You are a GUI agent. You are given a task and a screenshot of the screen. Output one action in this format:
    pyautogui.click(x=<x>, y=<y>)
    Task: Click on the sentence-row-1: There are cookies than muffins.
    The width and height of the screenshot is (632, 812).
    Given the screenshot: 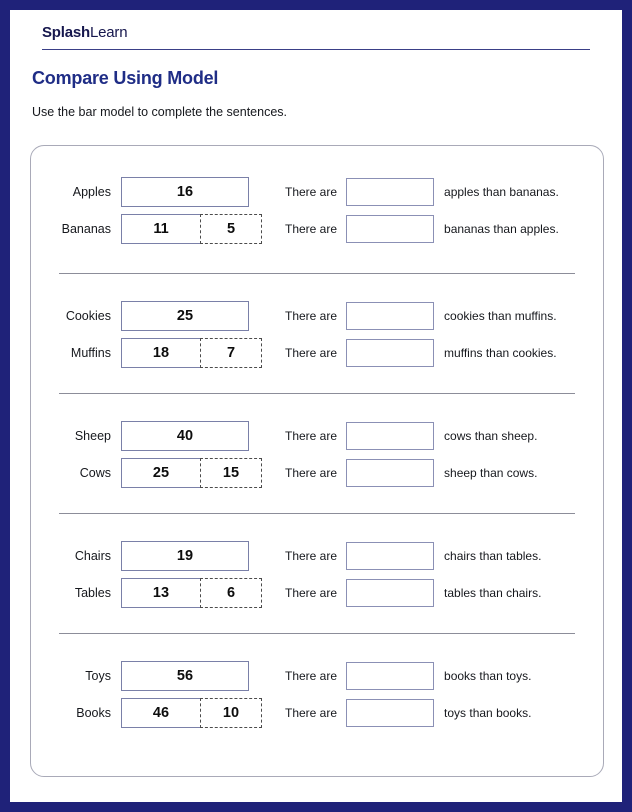 What is the action you would take?
    pyautogui.click(x=444, y=315)
    